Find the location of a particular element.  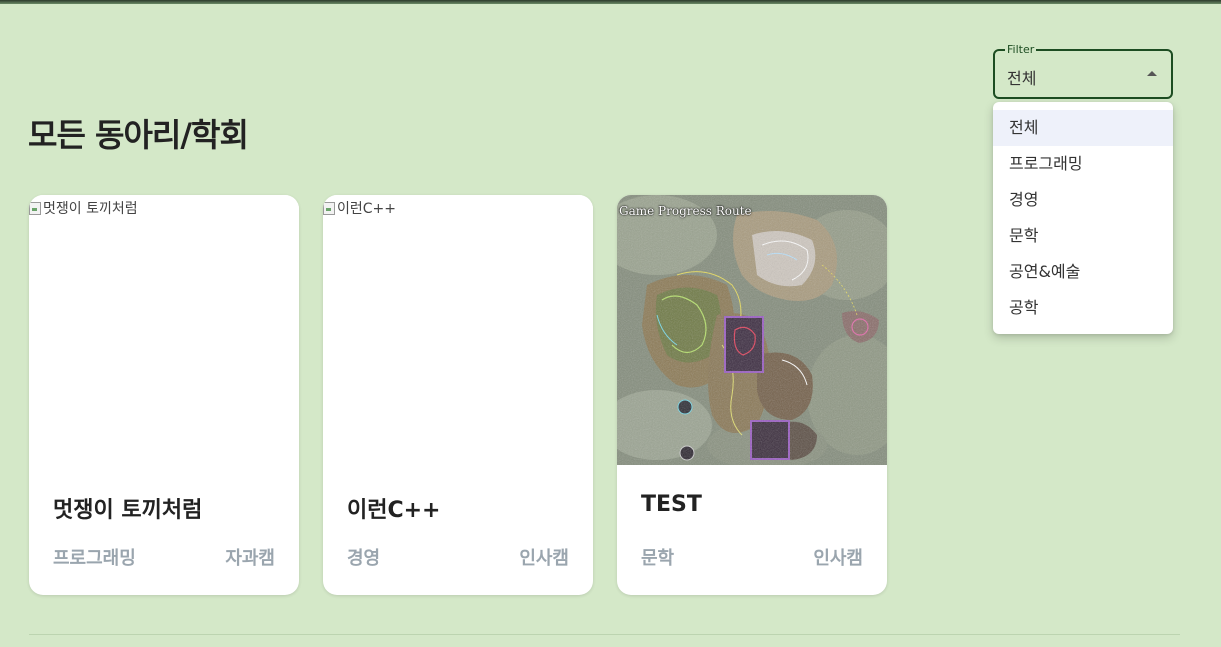

image-alt-text: 이런C++ is located at coordinates (366, 209).